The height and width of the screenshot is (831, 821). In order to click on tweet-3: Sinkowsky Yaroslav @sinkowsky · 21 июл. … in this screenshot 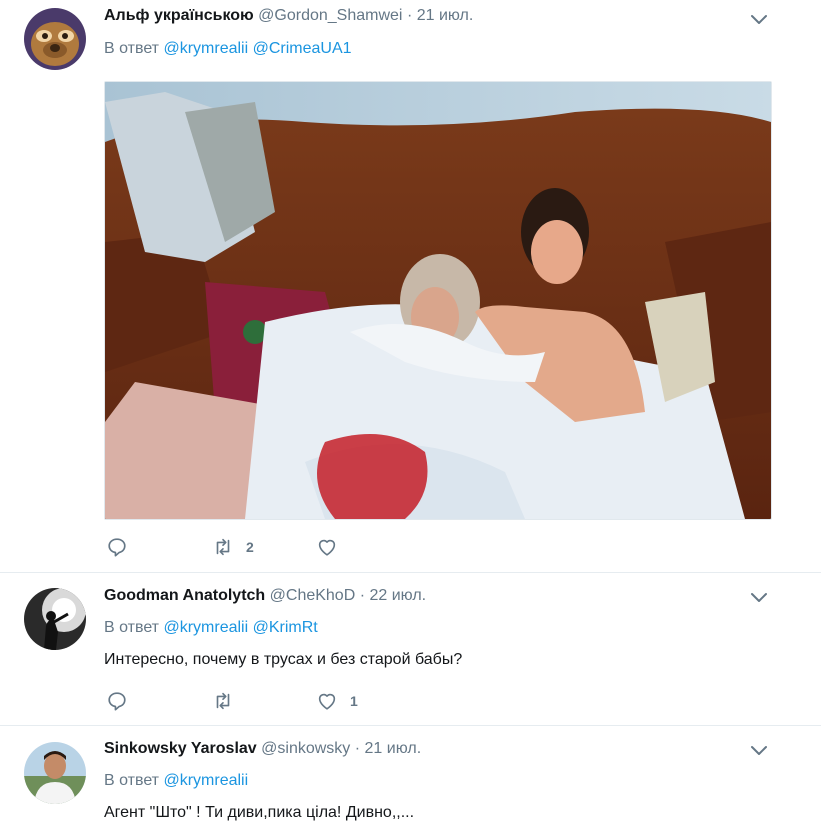, I will do `click(410, 778)`.